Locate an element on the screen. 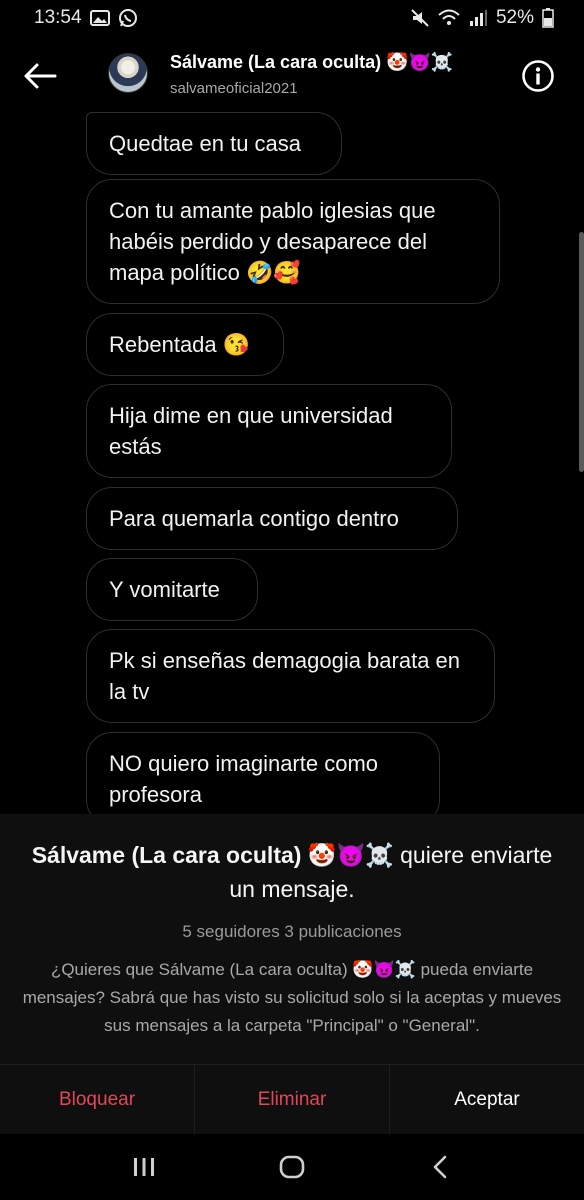  back-button is located at coordinates (40, 76).